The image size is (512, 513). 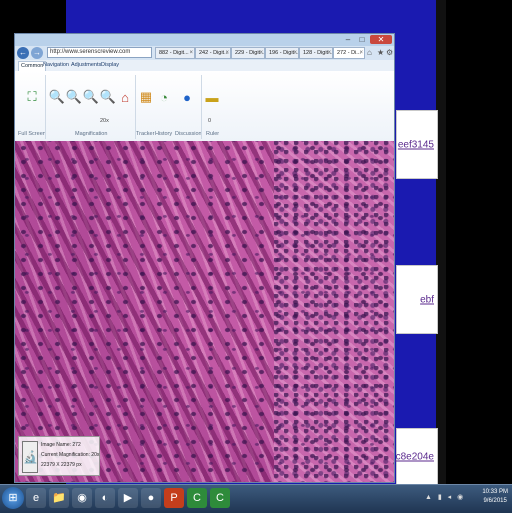 I want to click on browser-tab-active: 272 - Di... ×, so click(x=349, y=53).